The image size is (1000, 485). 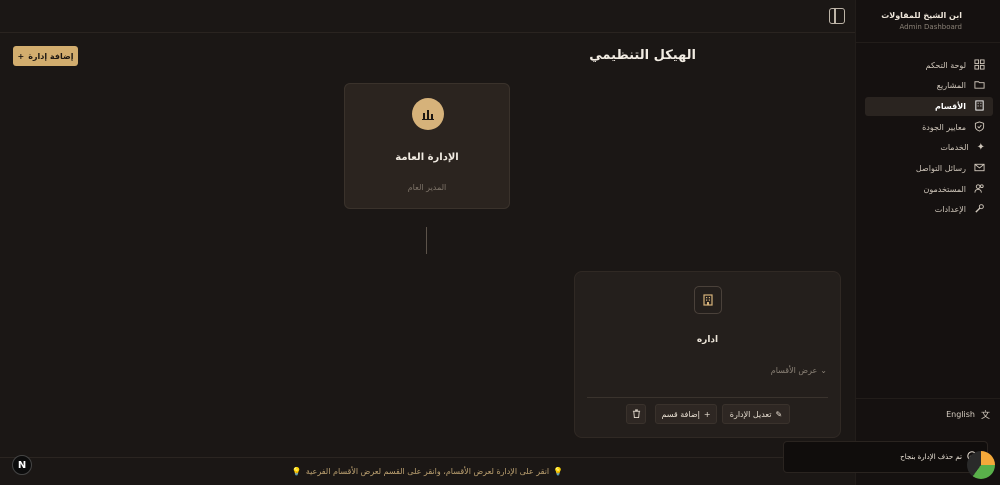 I want to click on lightbulb-outline-icon: 💡, so click(x=558, y=471).